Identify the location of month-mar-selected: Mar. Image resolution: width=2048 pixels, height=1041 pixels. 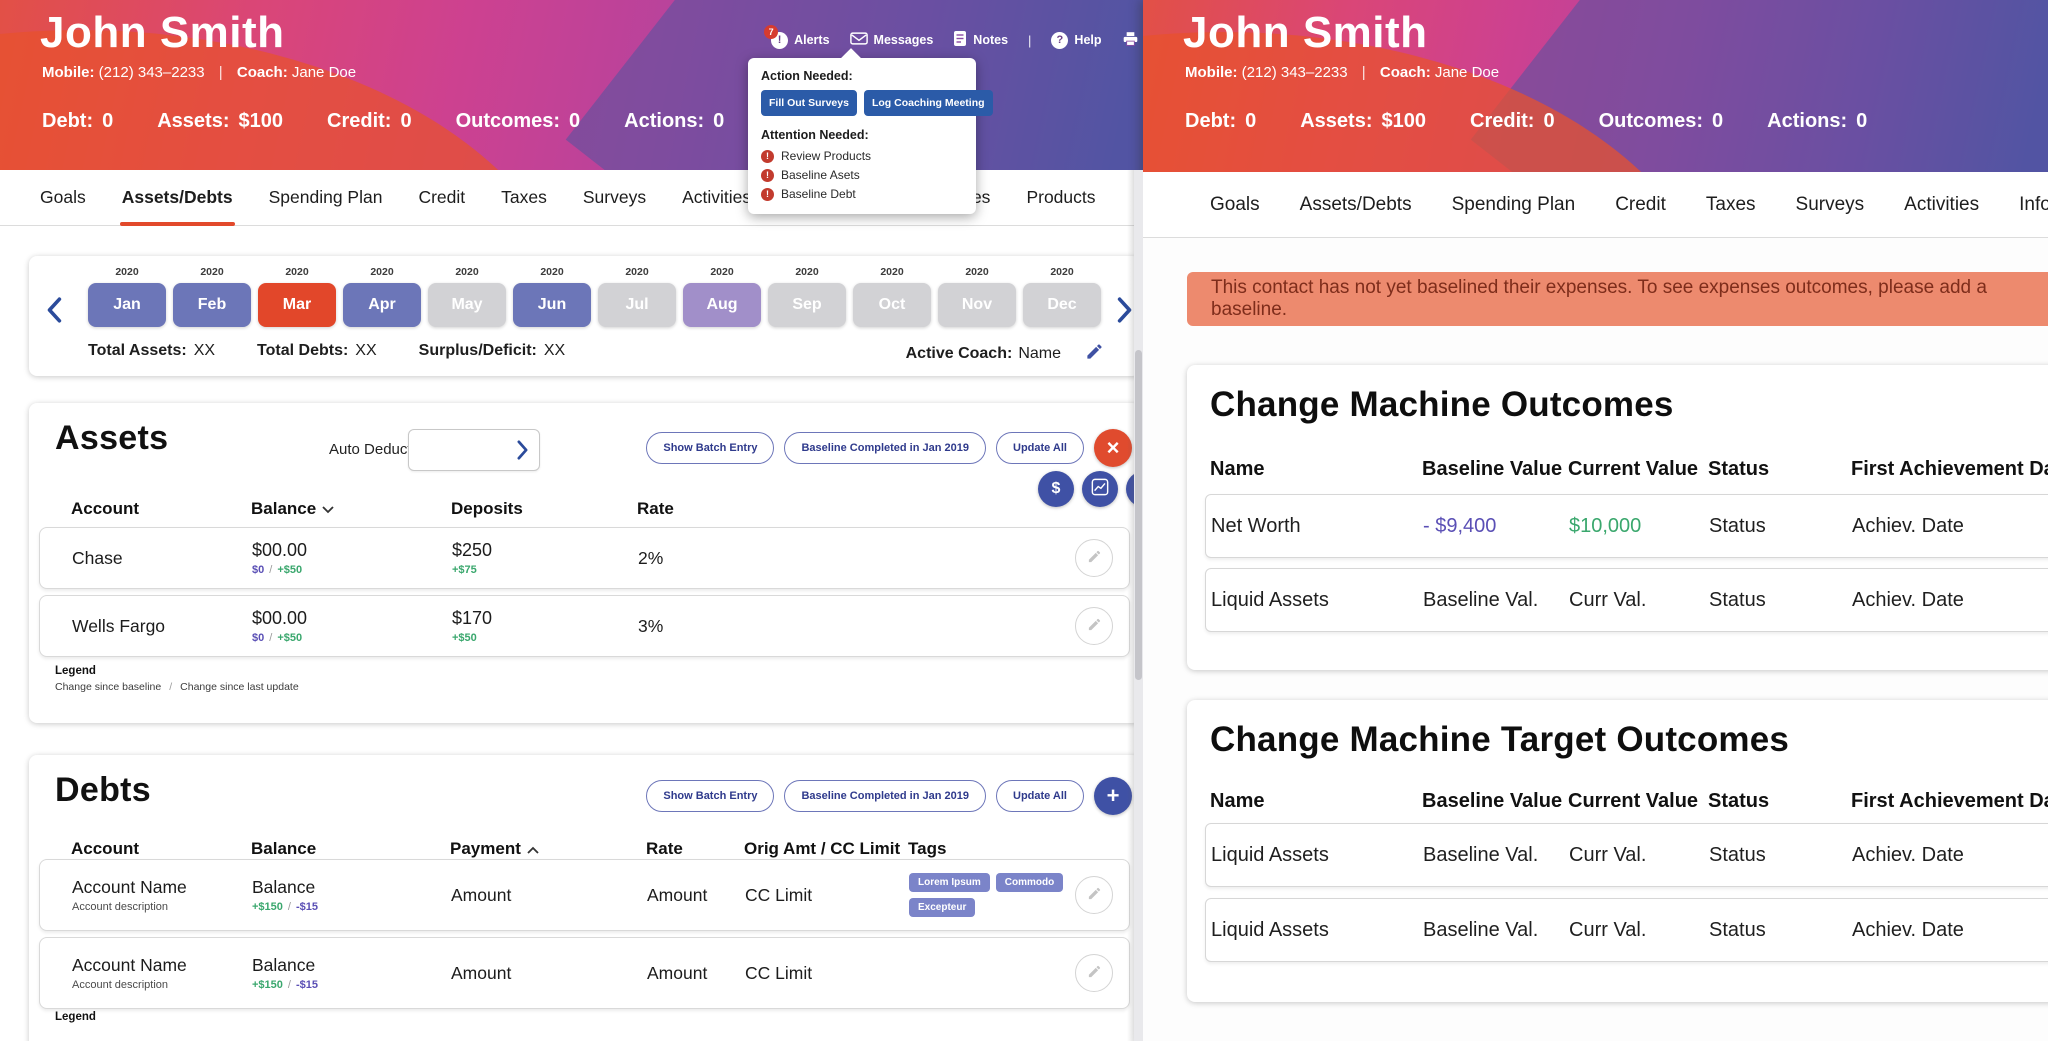
(297, 305).